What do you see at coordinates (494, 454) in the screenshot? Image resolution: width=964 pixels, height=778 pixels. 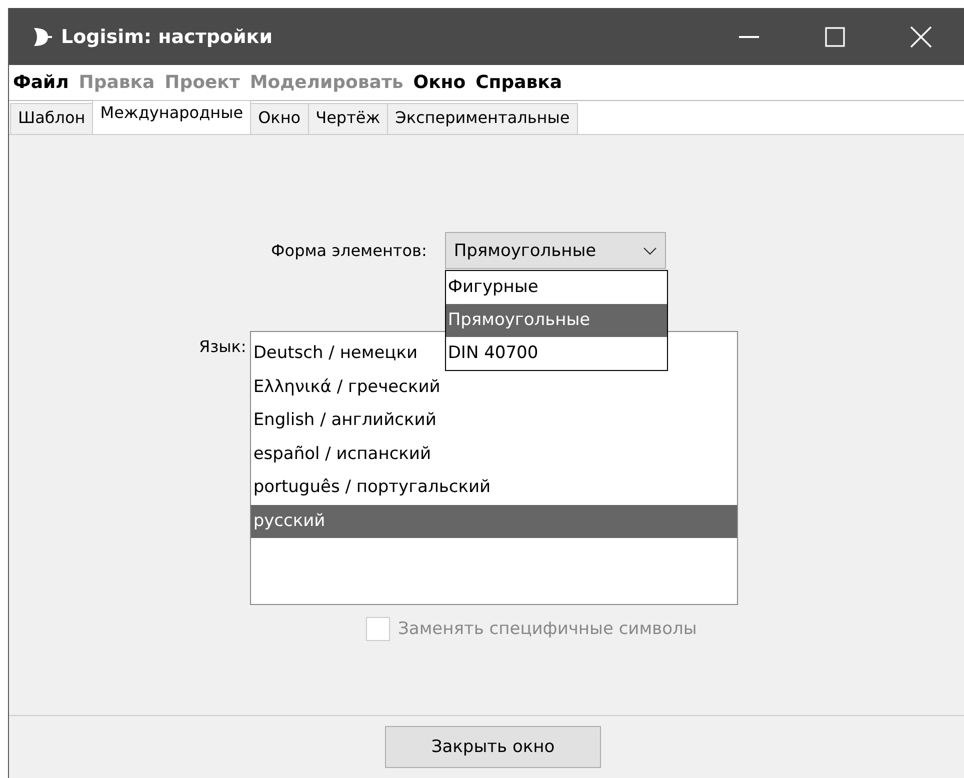 I see `language-item: español / испанский` at bounding box center [494, 454].